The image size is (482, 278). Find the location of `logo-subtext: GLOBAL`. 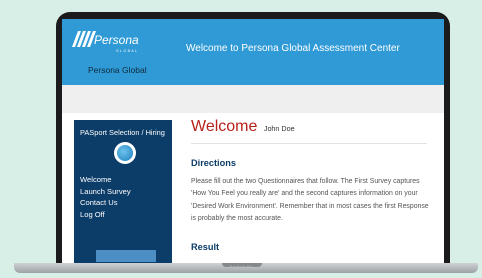

logo-subtext: GLOBAL is located at coordinates (127, 51).